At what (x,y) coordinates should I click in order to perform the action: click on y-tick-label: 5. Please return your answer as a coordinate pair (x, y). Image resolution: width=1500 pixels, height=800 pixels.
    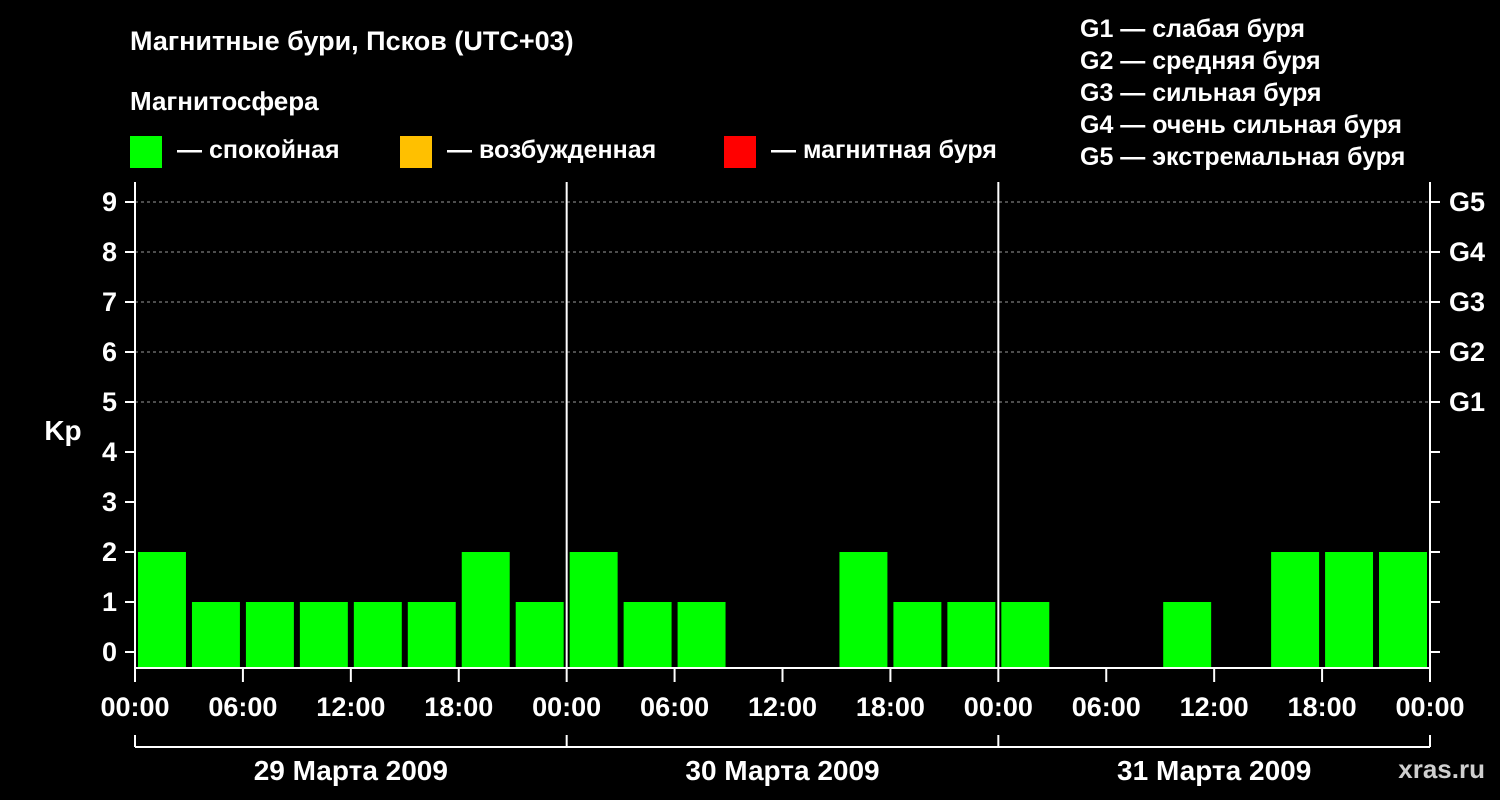
    Looking at the image, I should click on (109, 402).